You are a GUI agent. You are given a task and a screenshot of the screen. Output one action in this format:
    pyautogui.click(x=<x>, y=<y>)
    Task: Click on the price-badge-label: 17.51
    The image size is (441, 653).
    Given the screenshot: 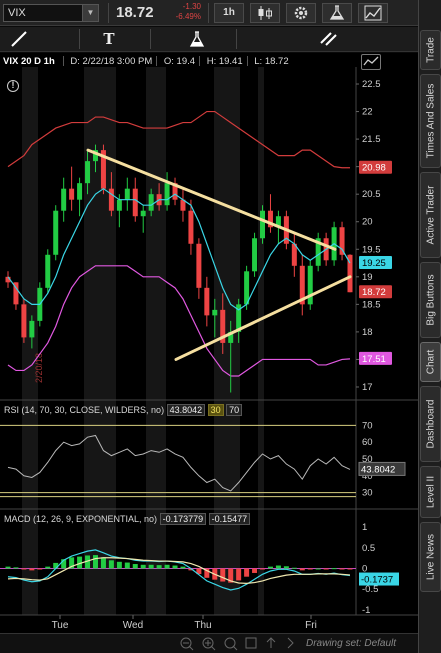 What is the action you would take?
    pyautogui.click(x=374, y=359)
    